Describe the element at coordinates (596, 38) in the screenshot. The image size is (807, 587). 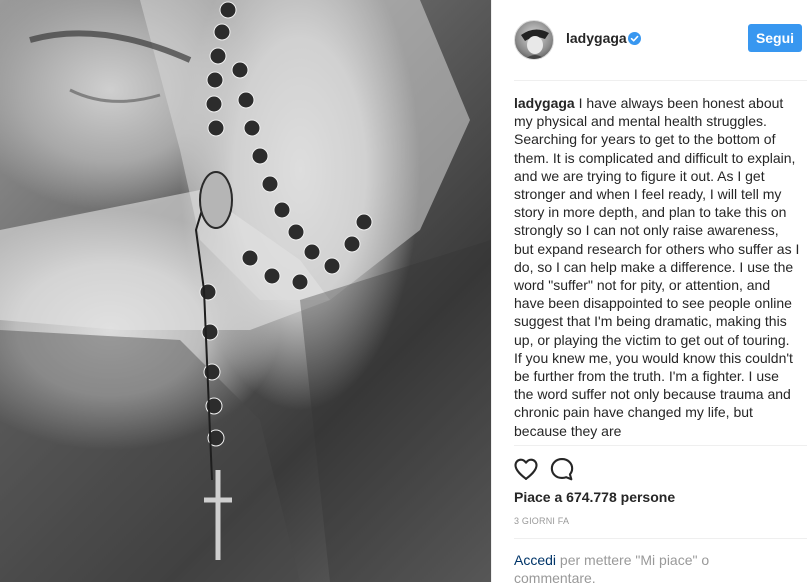
I see `username-link: ladygaga` at that location.